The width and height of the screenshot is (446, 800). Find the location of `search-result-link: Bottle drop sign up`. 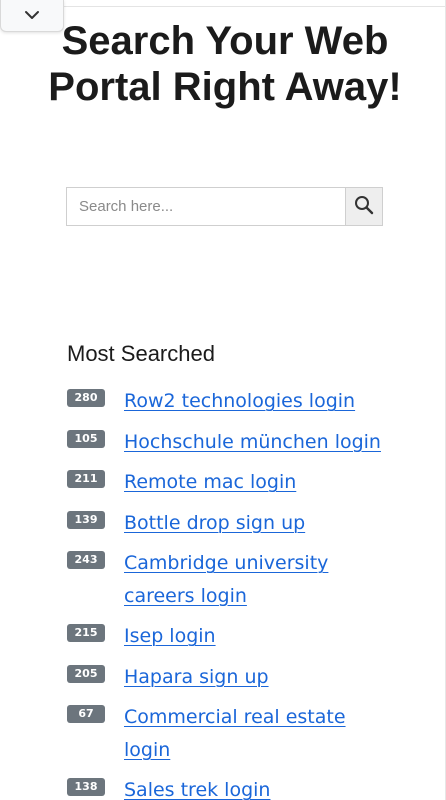

search-result-link: Bottle drop sign up is located at coordinates (214, 523).